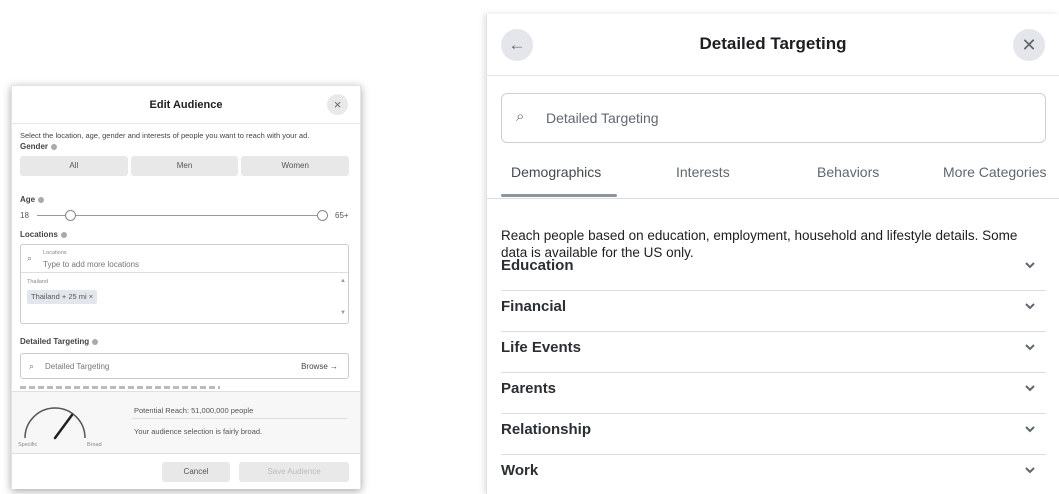 The width and height of the screenshot is (1059, 494). Describe the element at coordinates (343, 281) in the screenshot. I see `scroll-up-icon: ▲` at that location.